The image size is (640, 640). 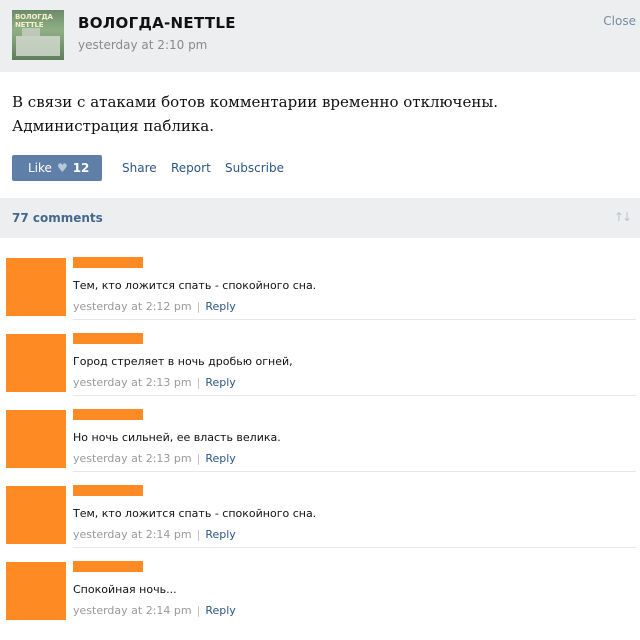 I want to click on comment-time: yesterday at 2:12 pm, so click(x=132, y=306).